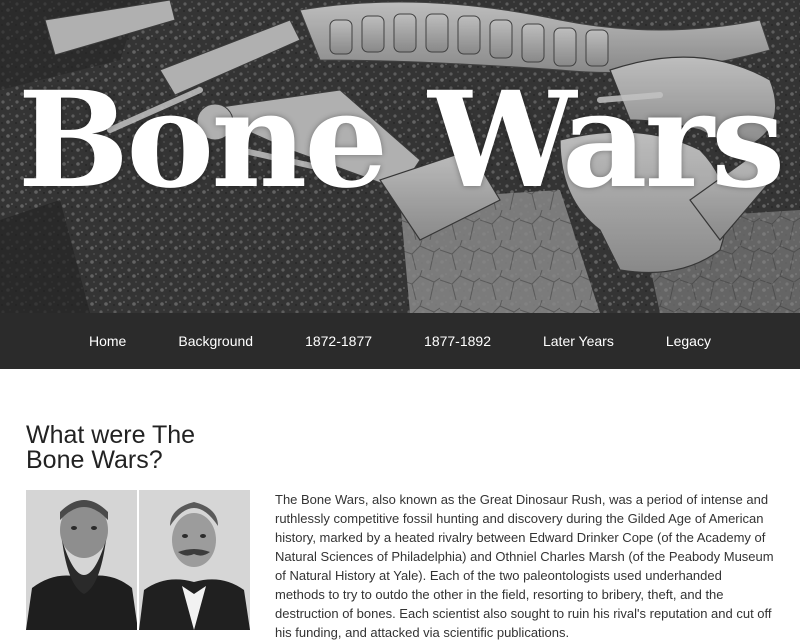 The width and height of the screenshot is (800, 642). What do you see at coordinates (457, 341) in the screenshot?
I see `nav-item-1877-1892: 1877-1892` at bounding box center [457, 341].